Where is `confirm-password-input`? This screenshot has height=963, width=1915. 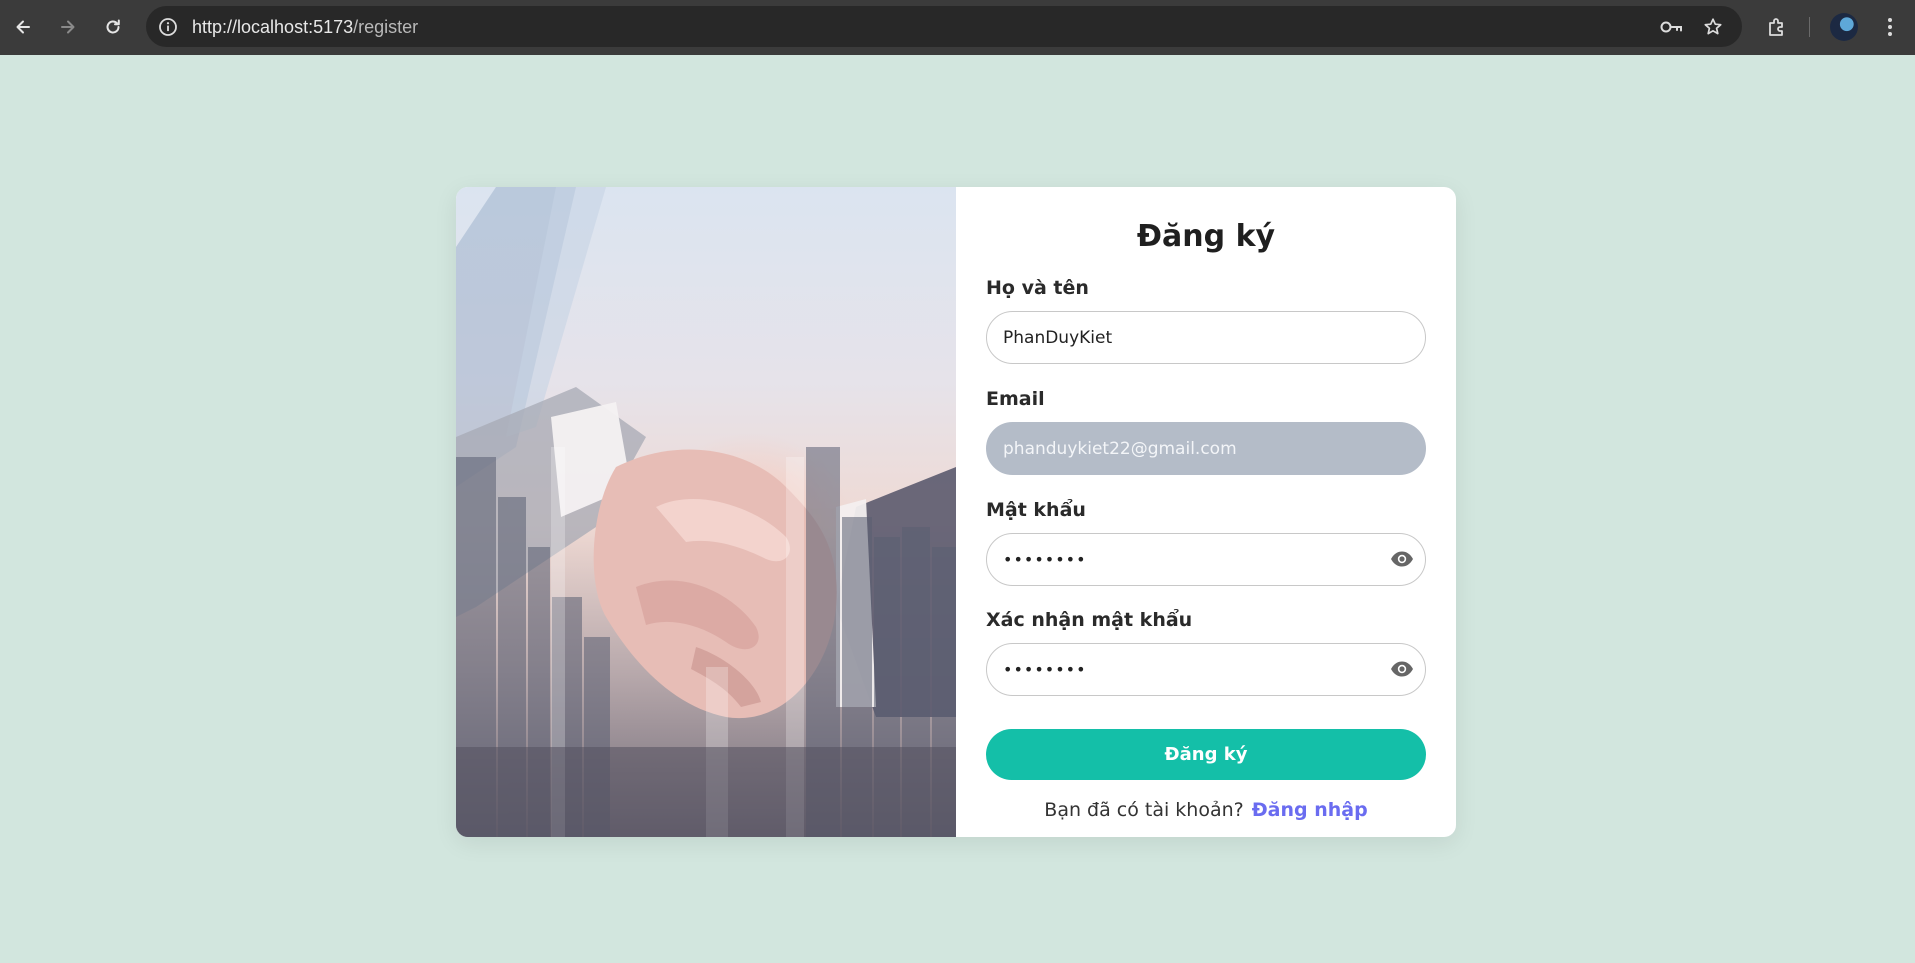
confirm-password-input is located at coordinates (1206, 669).